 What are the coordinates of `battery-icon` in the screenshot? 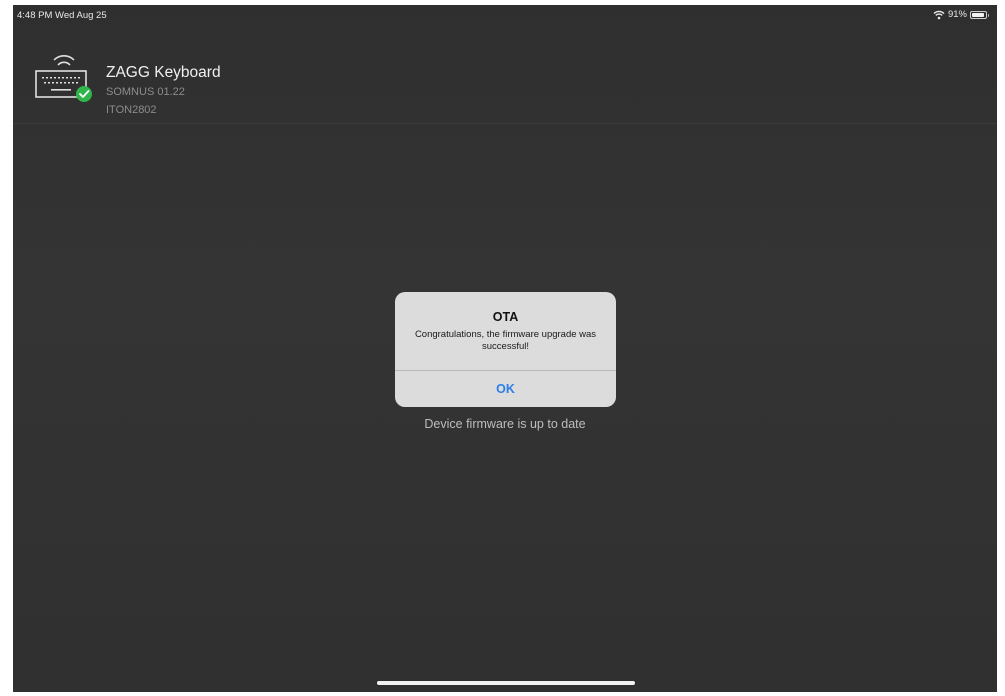 It's located at (979, 14).